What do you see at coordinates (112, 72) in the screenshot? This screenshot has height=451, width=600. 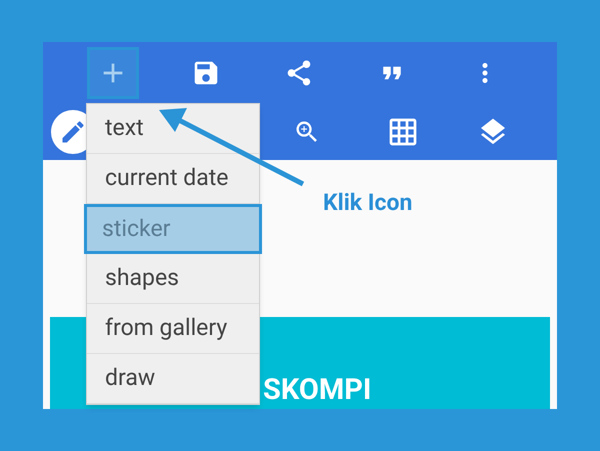 I see `add-button` at bounding box center [112, 72].